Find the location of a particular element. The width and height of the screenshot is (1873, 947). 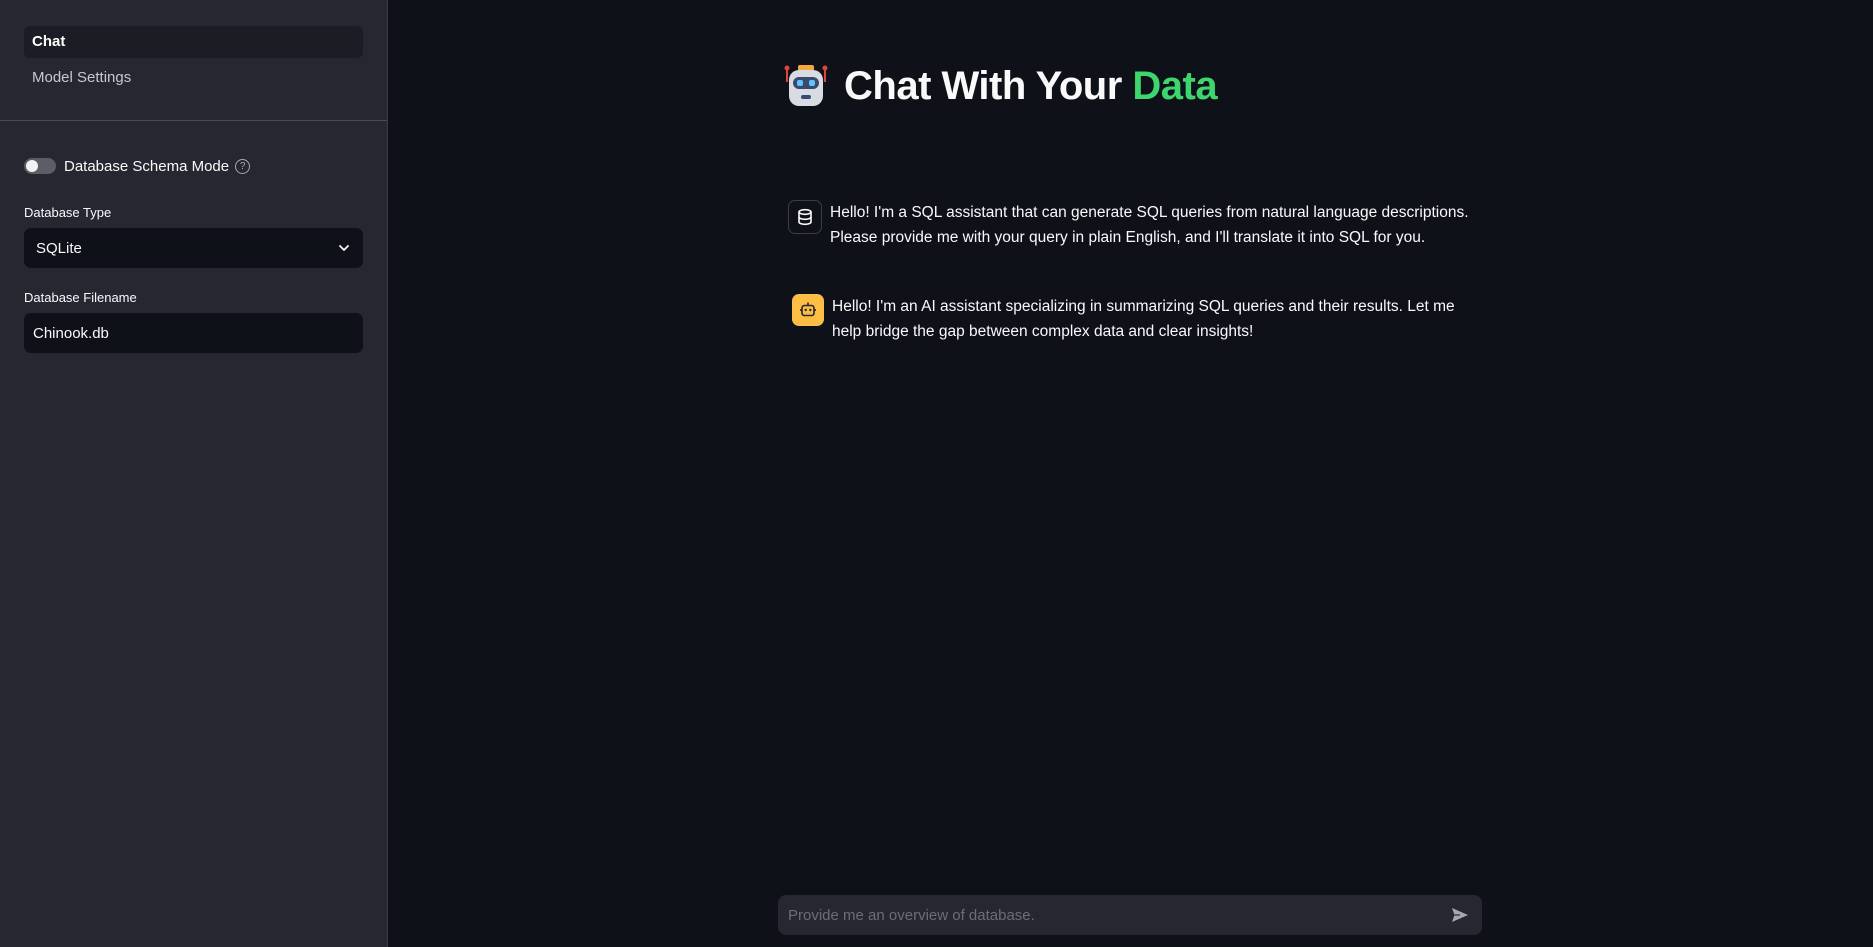

chat-input is located at coordinates (1118, 915).